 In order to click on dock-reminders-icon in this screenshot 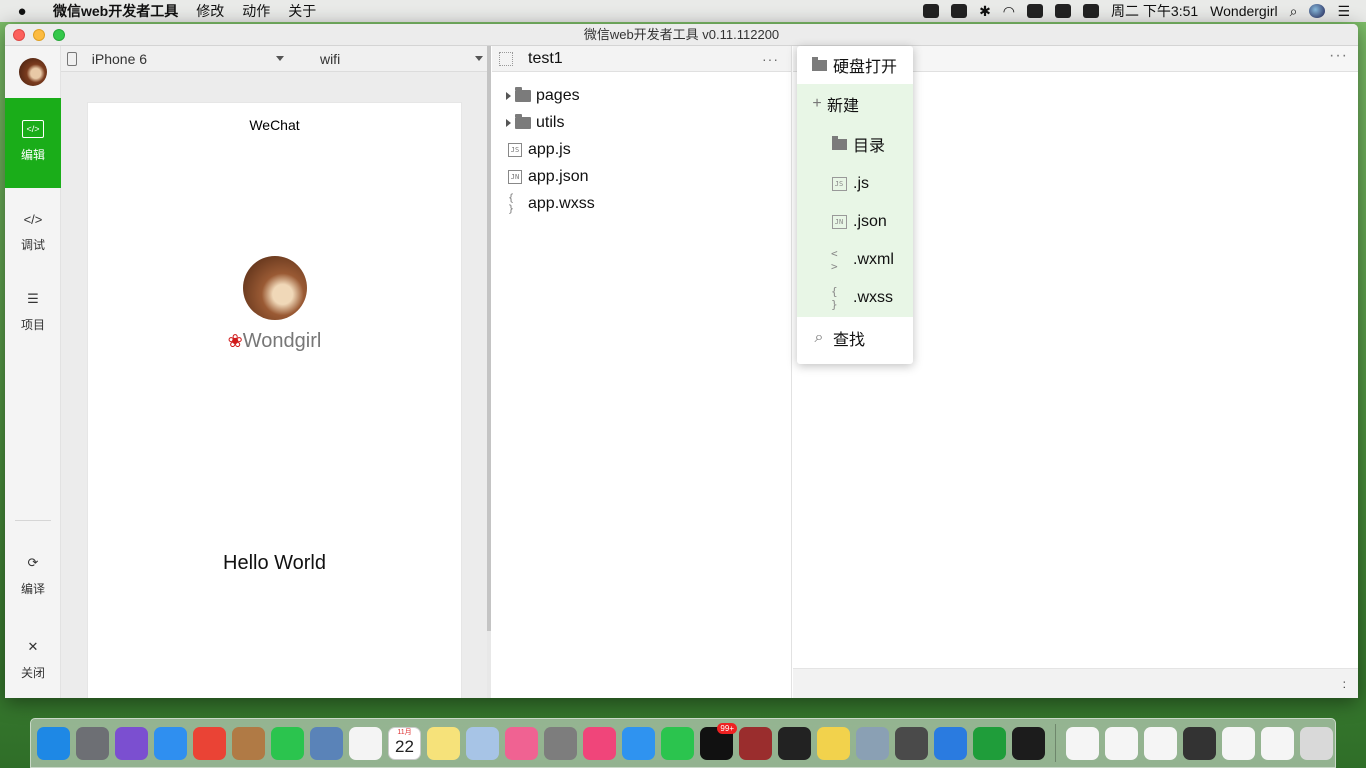, I will do `click(365, 743)`.